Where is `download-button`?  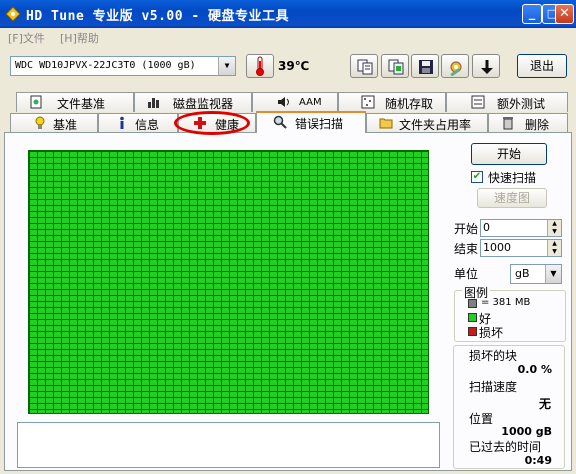 download-button is located at coordinates (486, 66).